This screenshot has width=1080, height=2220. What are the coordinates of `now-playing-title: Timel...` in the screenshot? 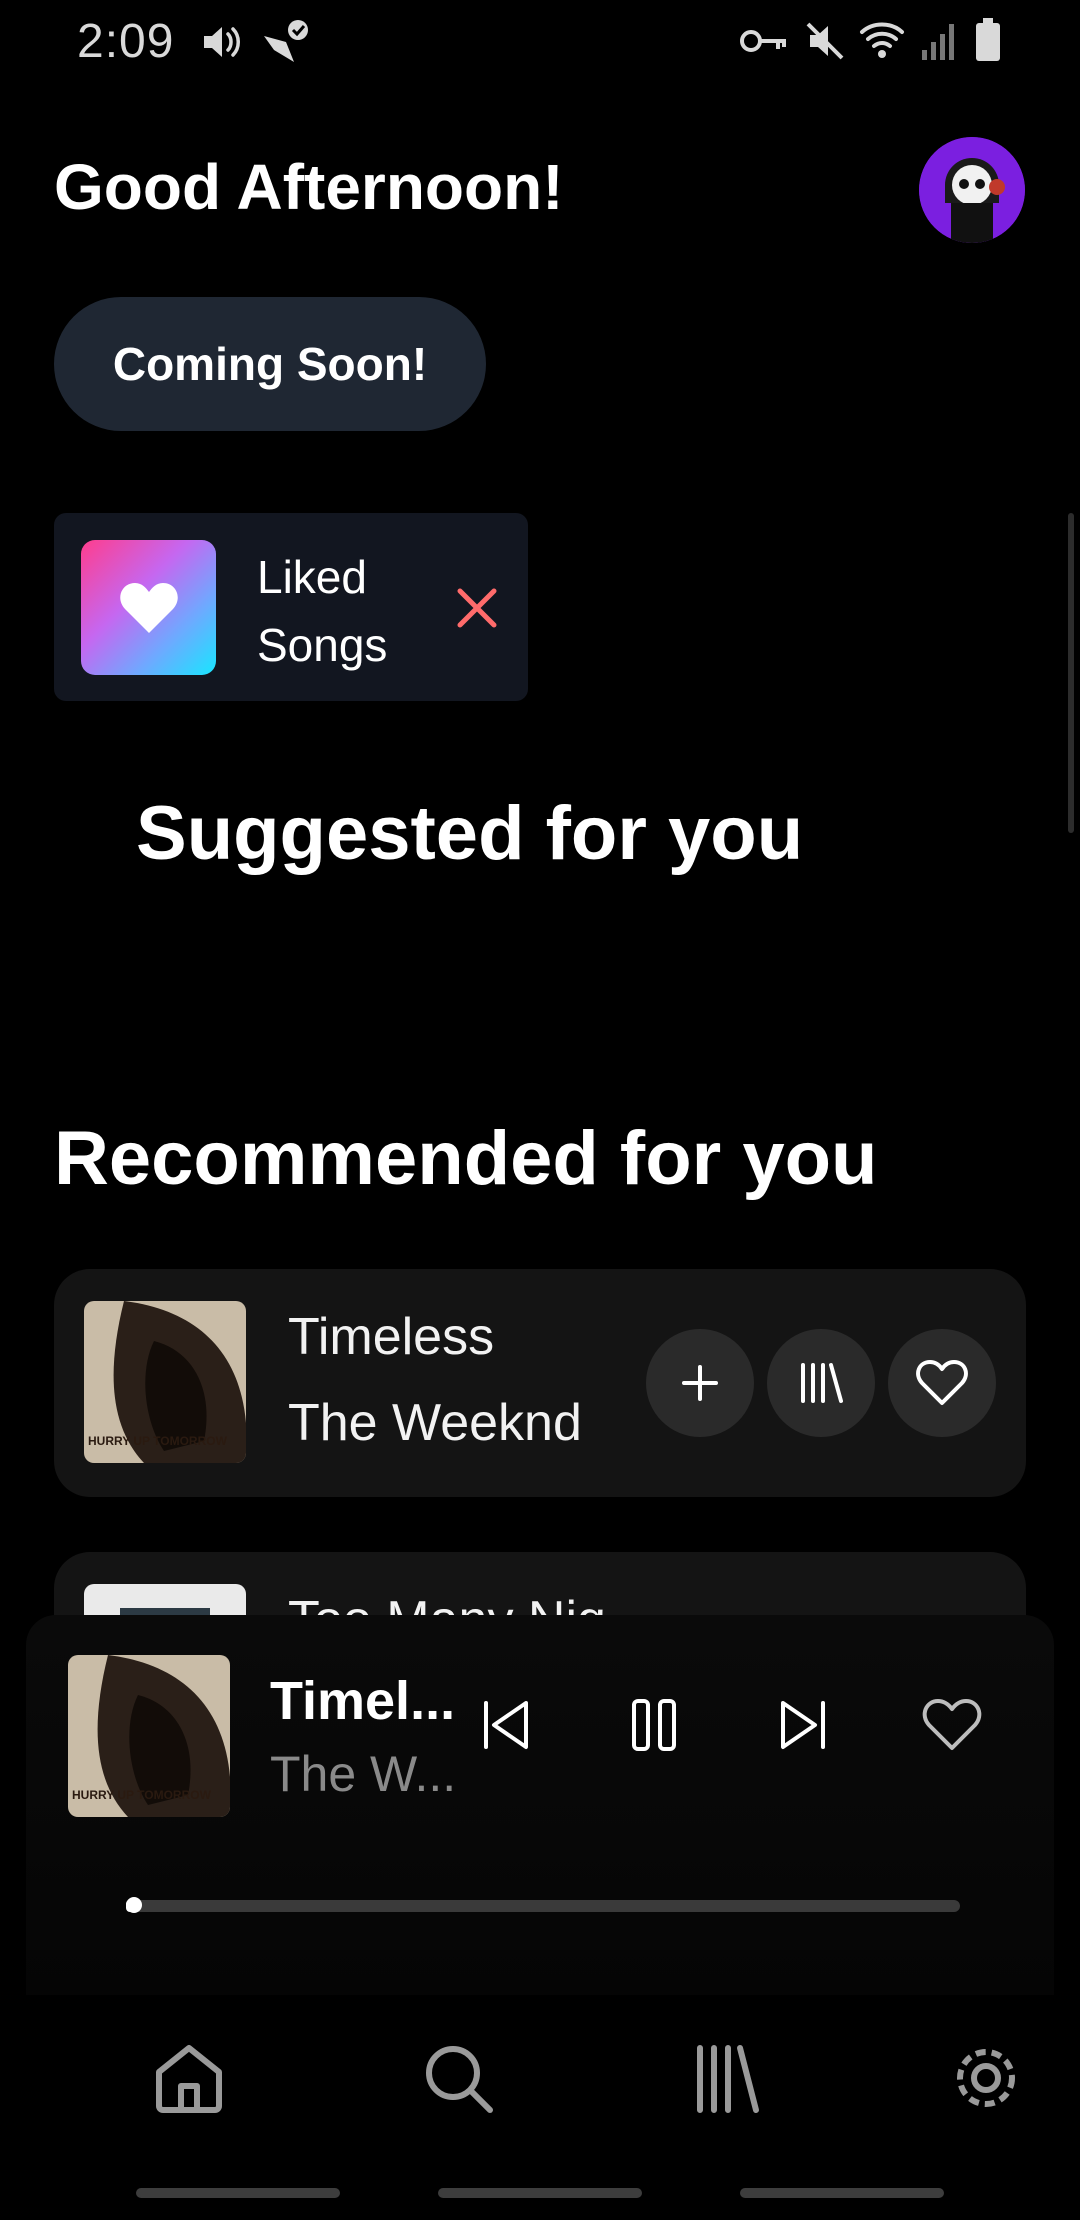 It's located at (363, 1701).